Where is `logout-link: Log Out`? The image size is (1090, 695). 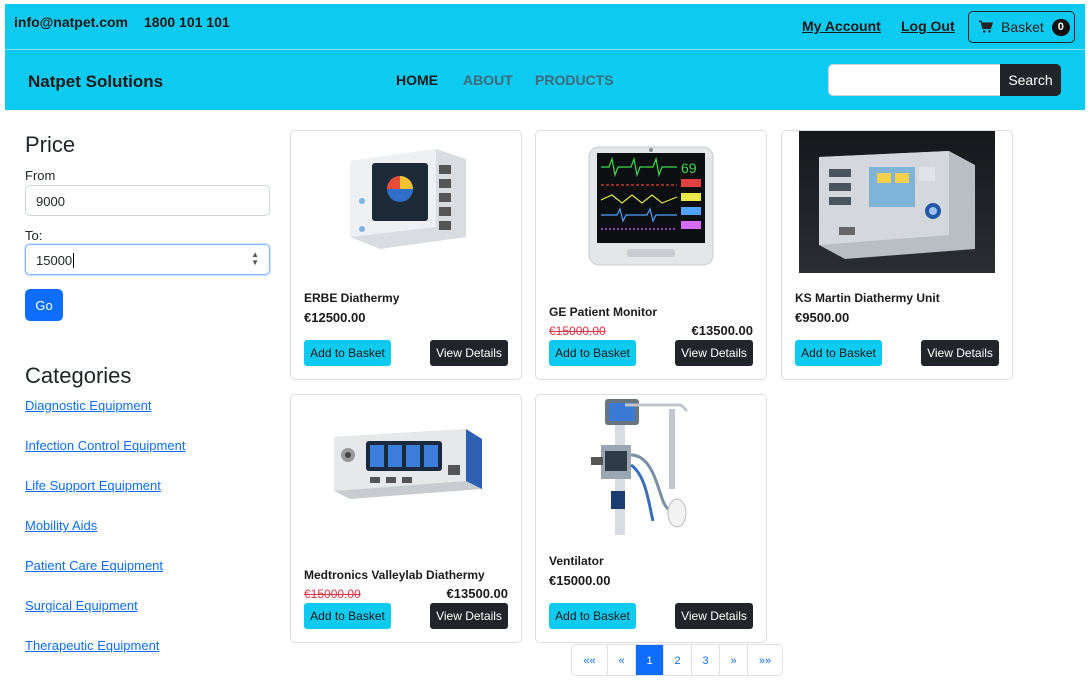 logout-link: Log Out is located at coordinates (928, 26).